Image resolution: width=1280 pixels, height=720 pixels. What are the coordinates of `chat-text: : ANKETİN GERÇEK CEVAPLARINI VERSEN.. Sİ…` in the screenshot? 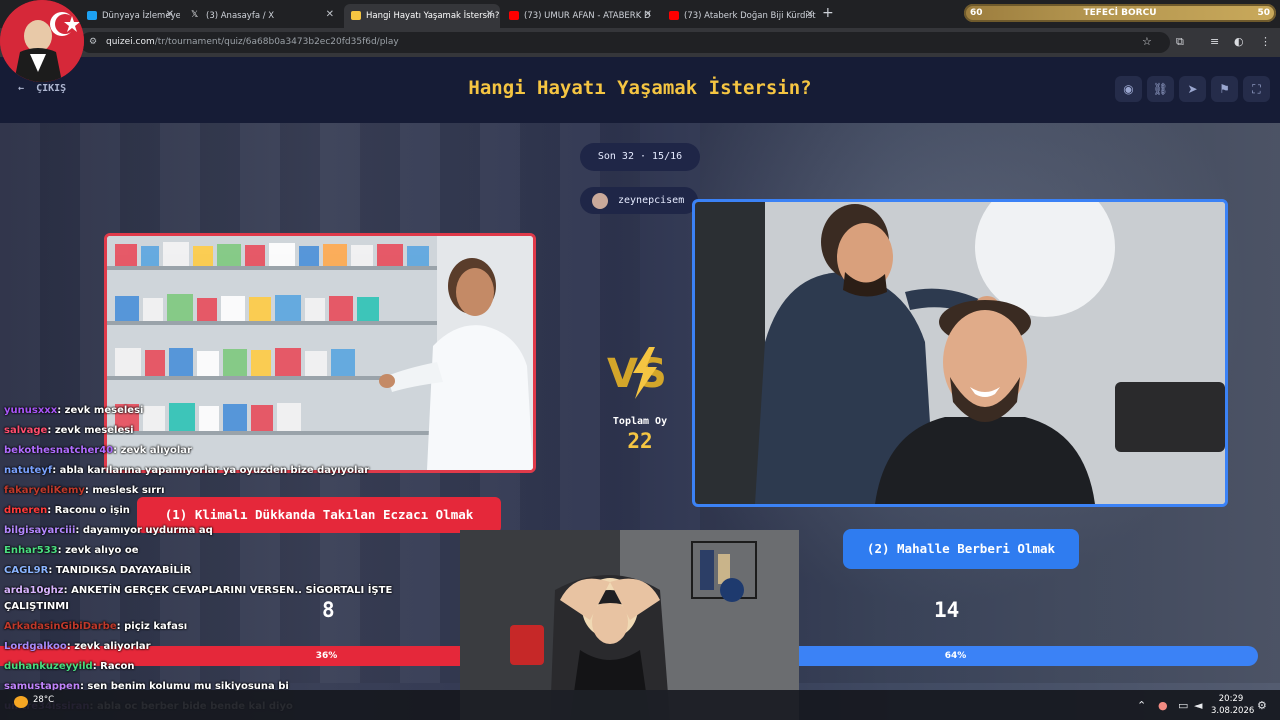 It's located at (228, 590).